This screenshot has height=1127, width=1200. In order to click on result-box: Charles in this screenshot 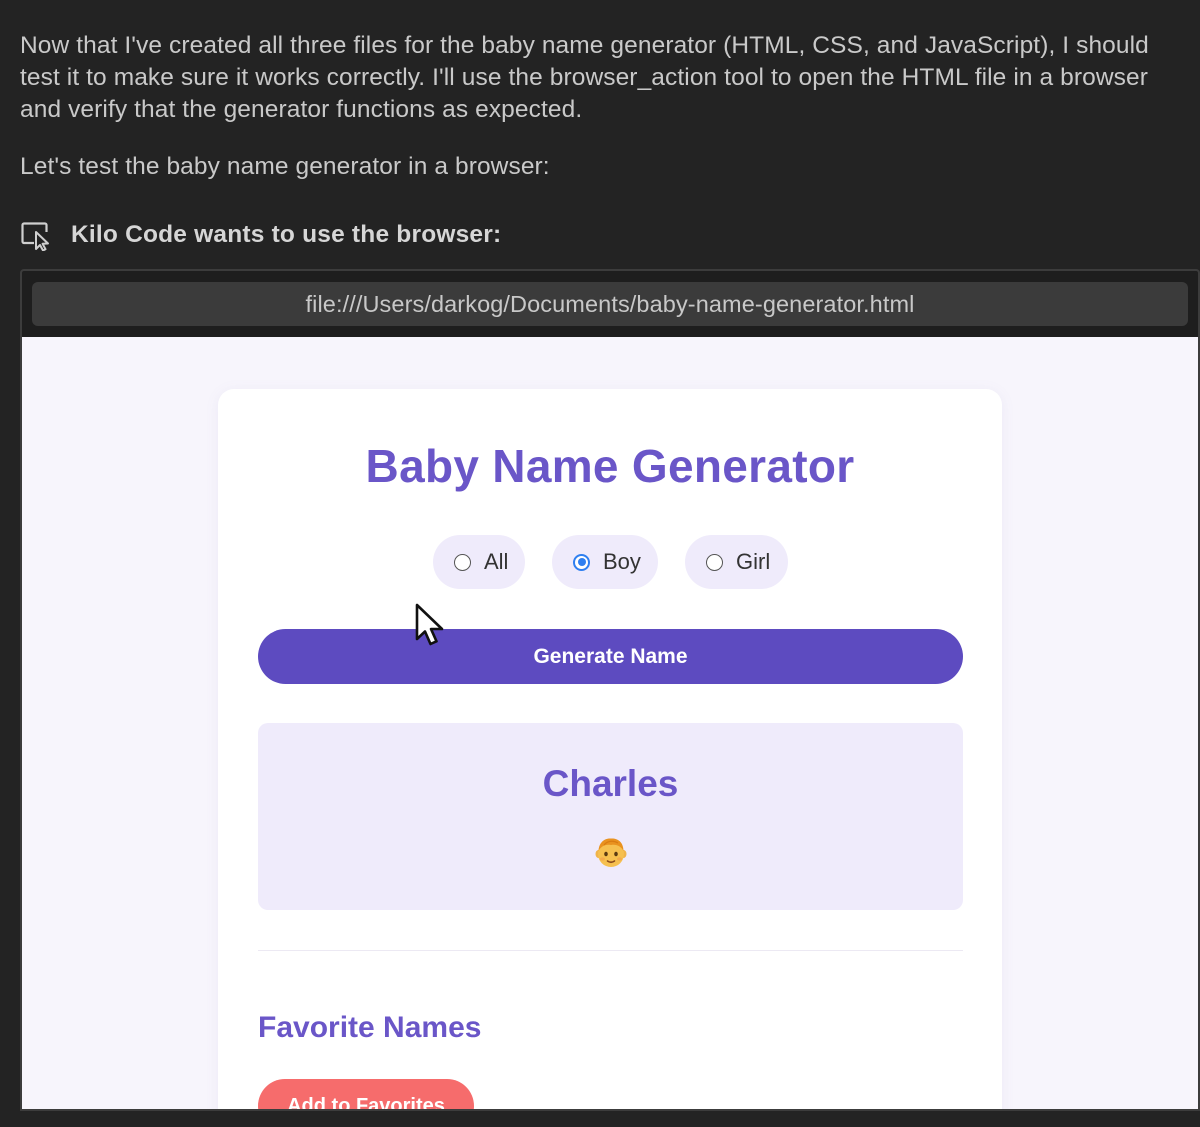, I will do `click(610, 816)`.